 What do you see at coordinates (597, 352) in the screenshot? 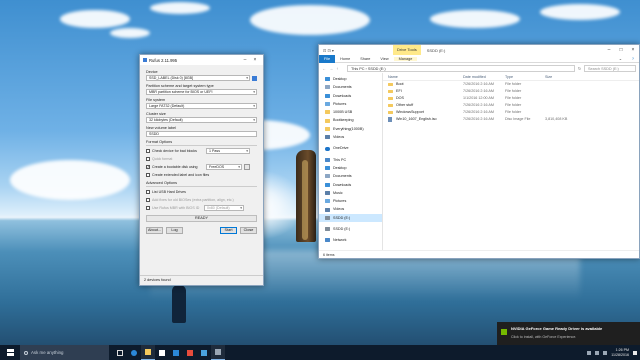
I see `network-icon` at bounding box center [597, 352].